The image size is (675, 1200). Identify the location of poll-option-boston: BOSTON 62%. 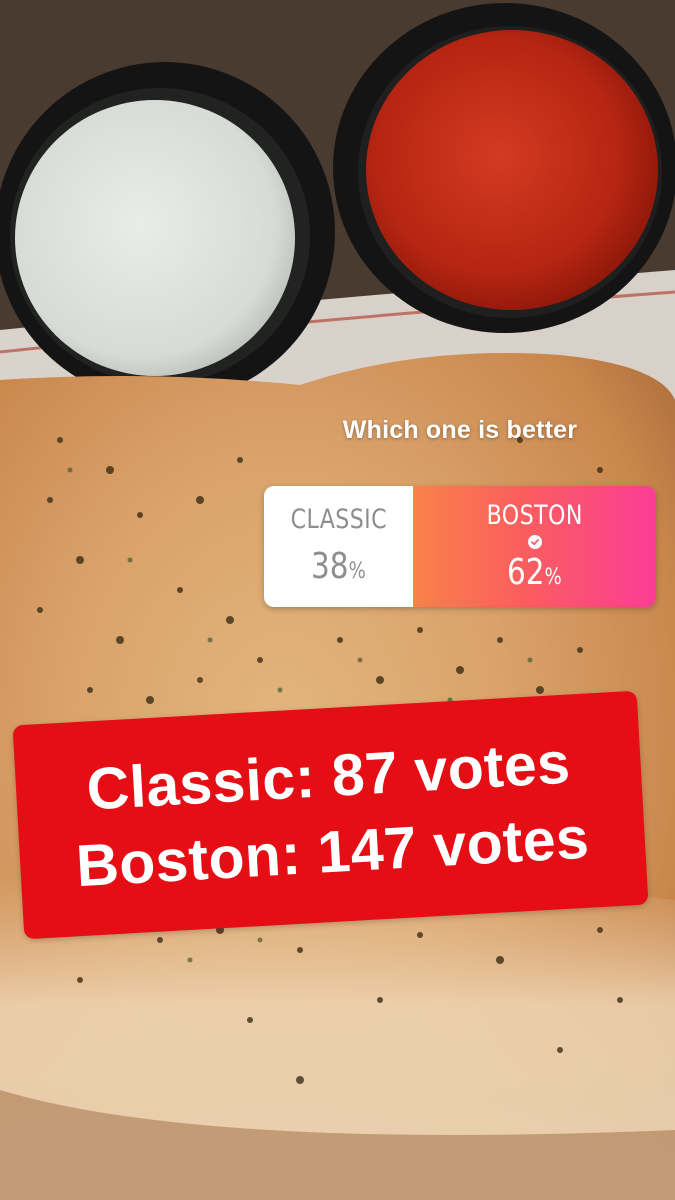
(534, 546).